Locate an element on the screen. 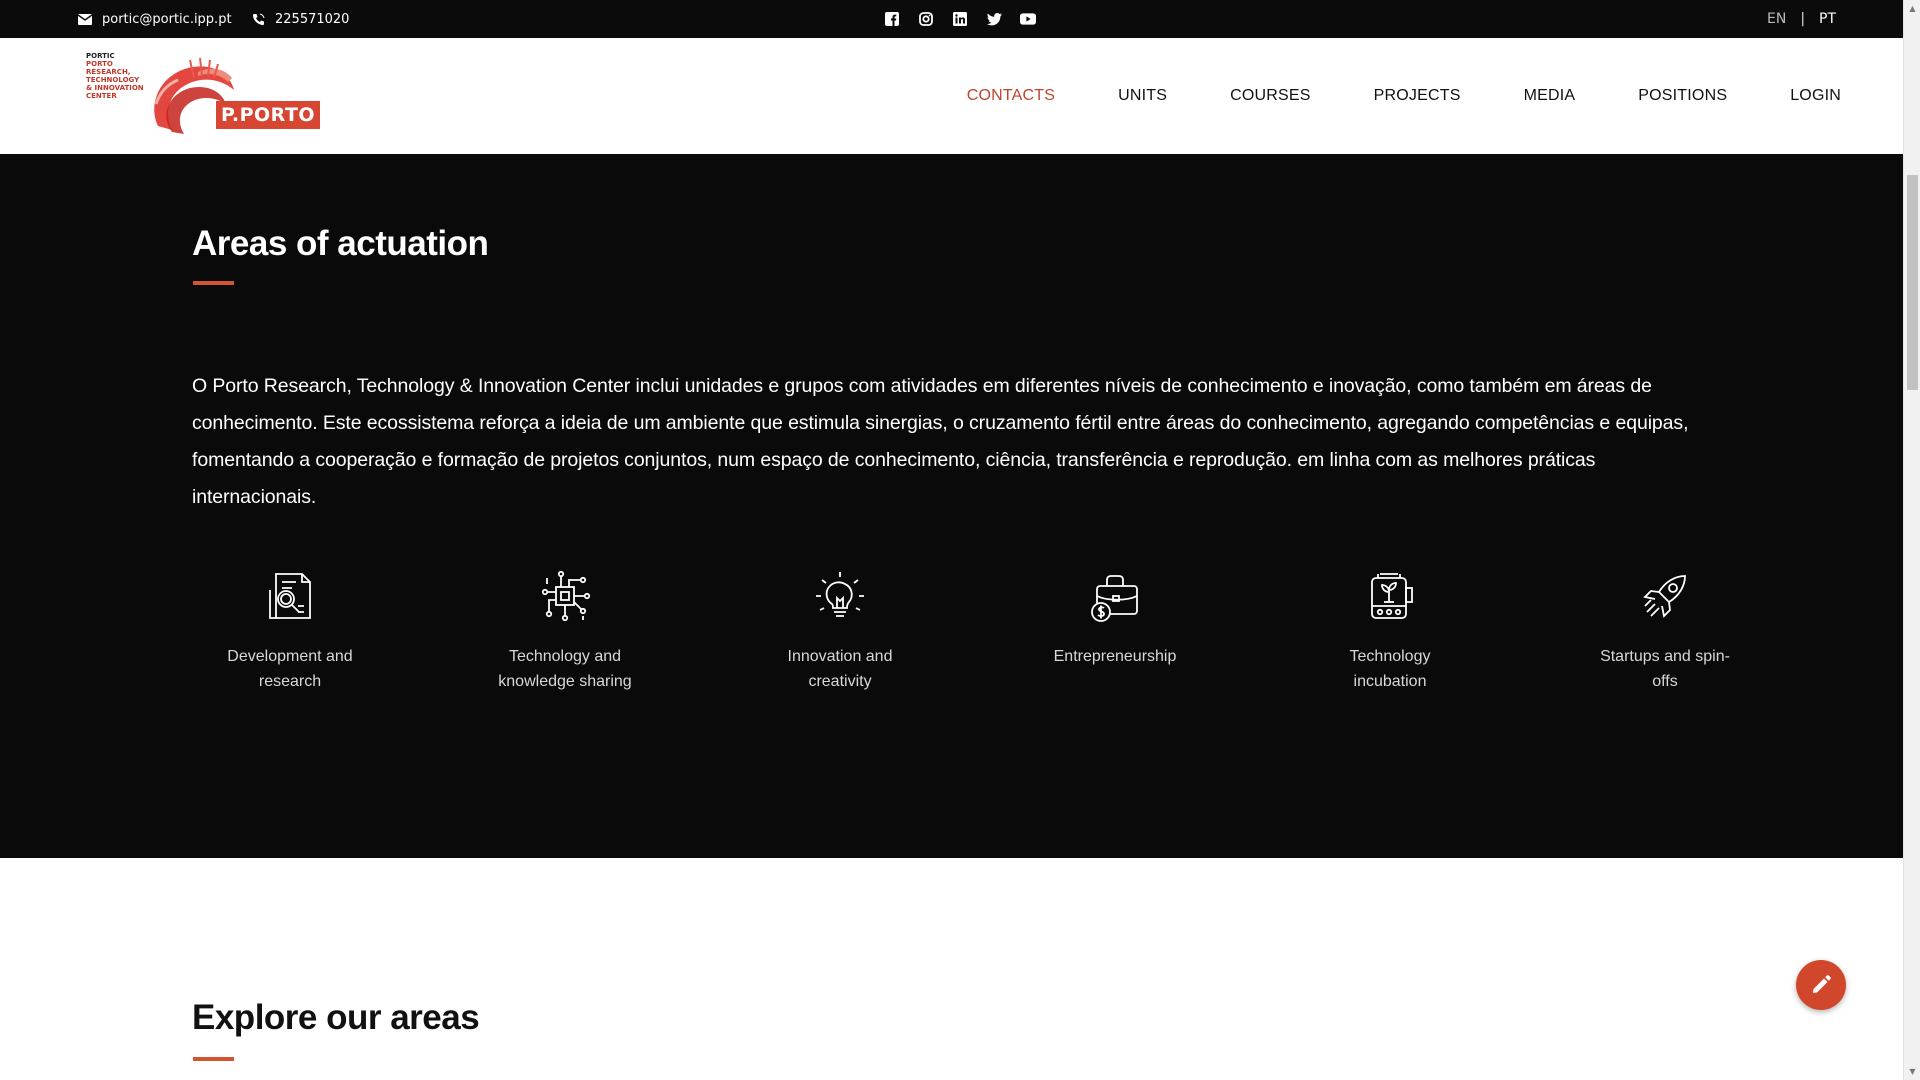 Image resolution: width=1920 pixels, height=1080 pixels. rocket-icon is located at coordinates (1664, 596).